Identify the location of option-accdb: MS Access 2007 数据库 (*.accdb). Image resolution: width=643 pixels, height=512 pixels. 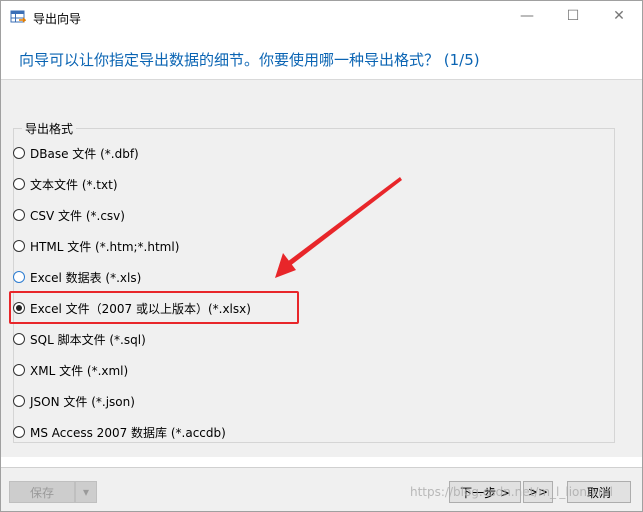
(119, 432).